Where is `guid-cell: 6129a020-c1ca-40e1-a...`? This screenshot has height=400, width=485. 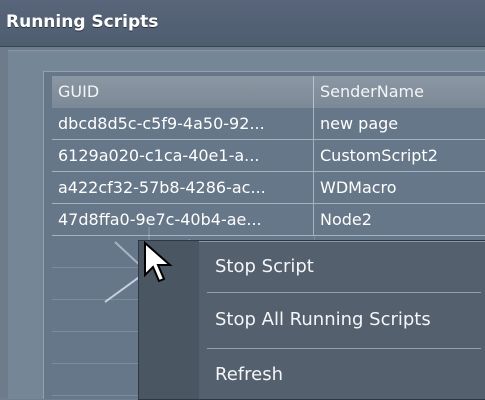
guid-cell: 6129a020-c1ca-40e1-a... is located at coordinates (183, 155).